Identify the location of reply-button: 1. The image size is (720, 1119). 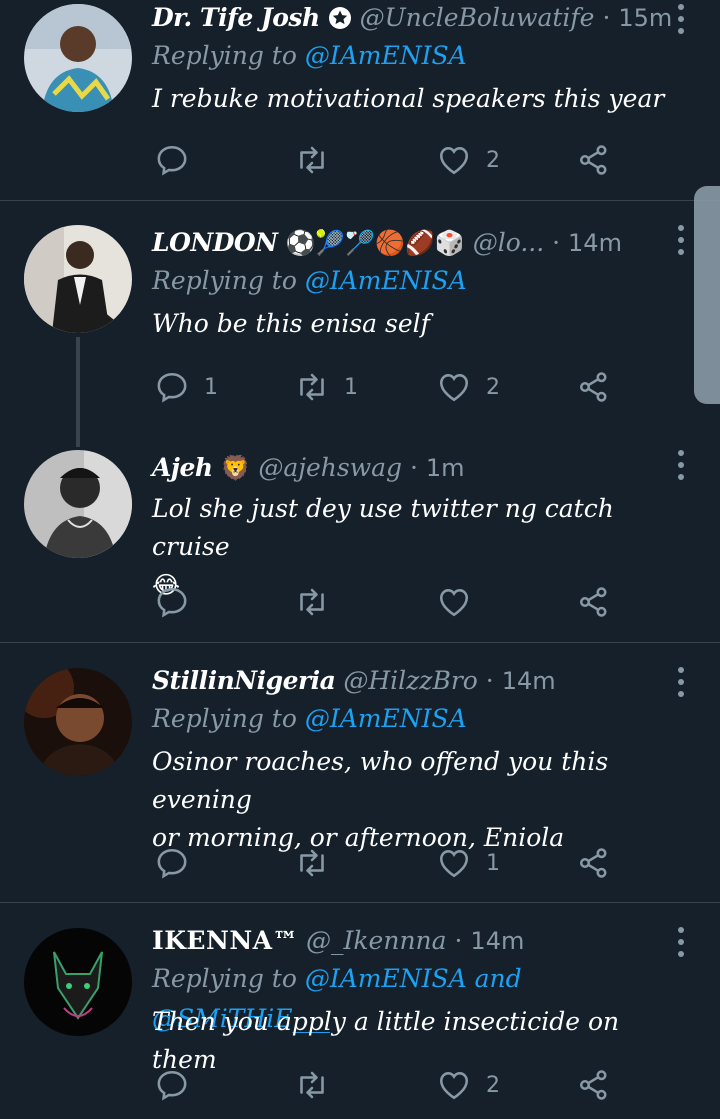
(186, 387).